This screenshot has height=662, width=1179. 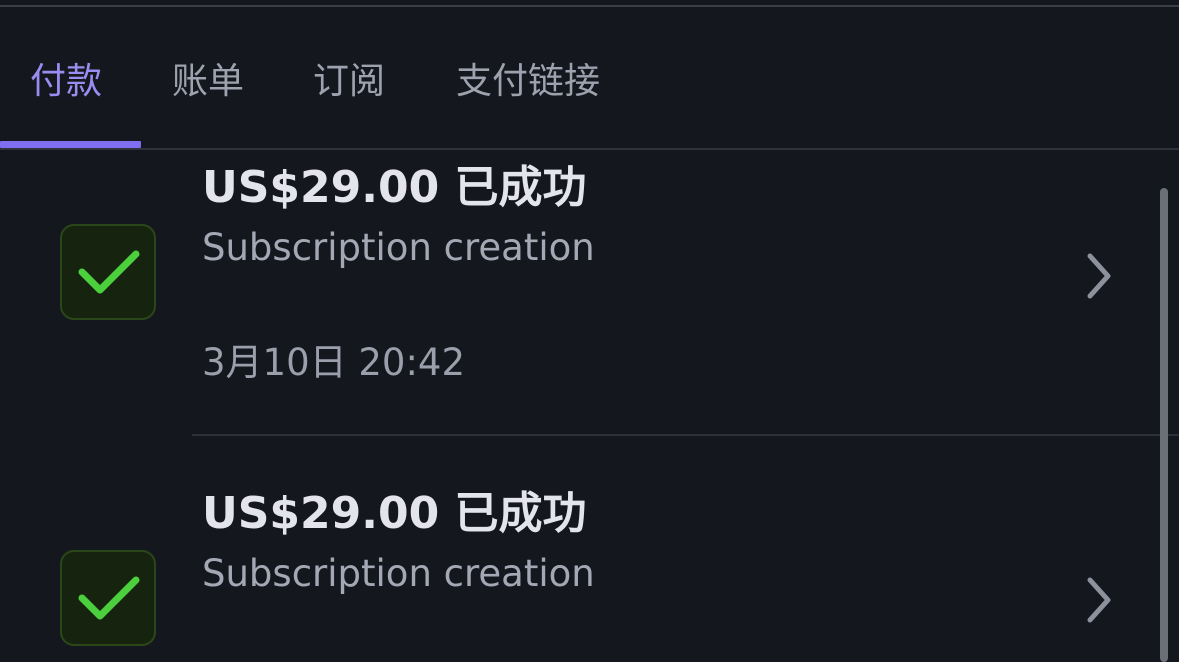 I want to click on top-divider, so click(x=589, y=3).